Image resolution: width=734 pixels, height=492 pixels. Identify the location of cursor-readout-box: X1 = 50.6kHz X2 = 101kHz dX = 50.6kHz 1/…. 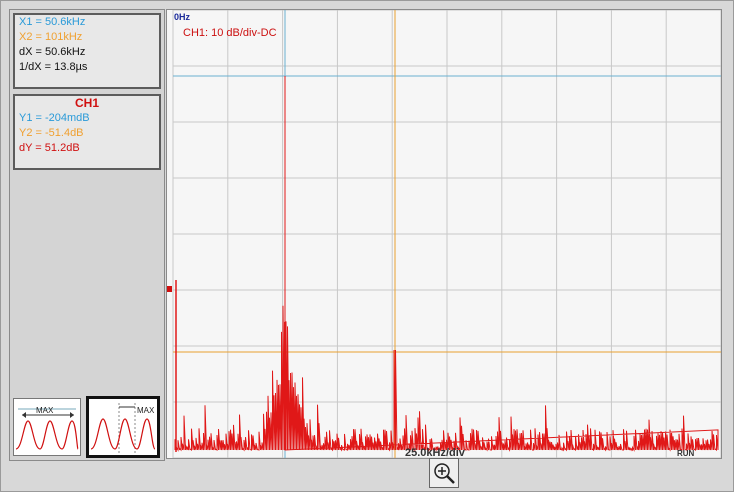
(87, 51).